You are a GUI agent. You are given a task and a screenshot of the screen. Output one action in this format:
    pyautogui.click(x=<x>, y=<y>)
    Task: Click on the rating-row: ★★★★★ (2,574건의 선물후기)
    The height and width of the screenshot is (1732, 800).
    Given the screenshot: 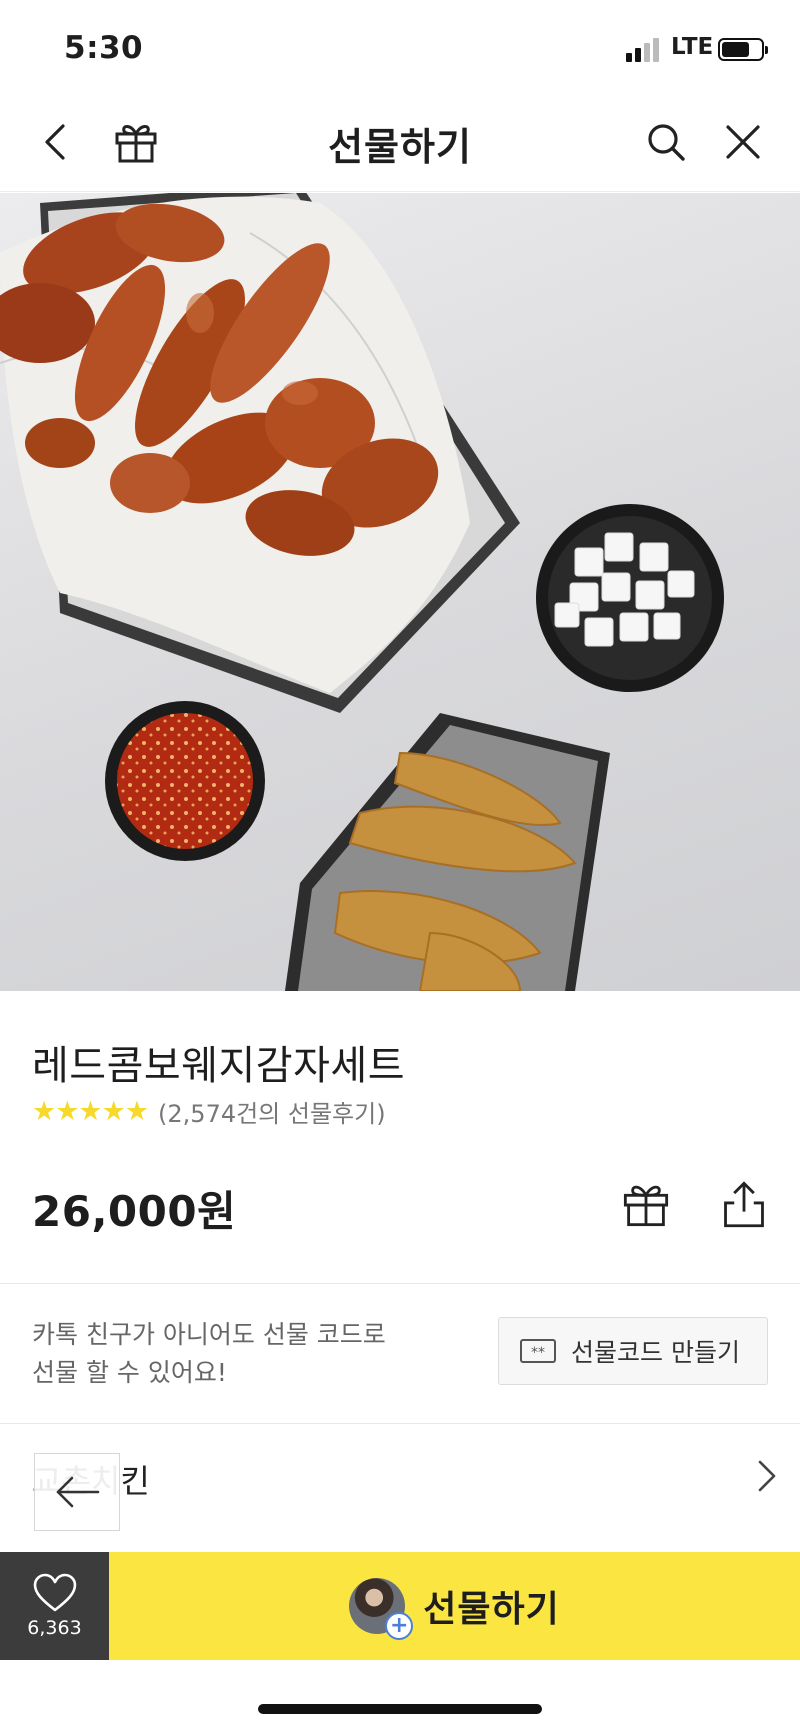 What is the action you would take?
    pyautogui.click(x=209, y=1111)
    